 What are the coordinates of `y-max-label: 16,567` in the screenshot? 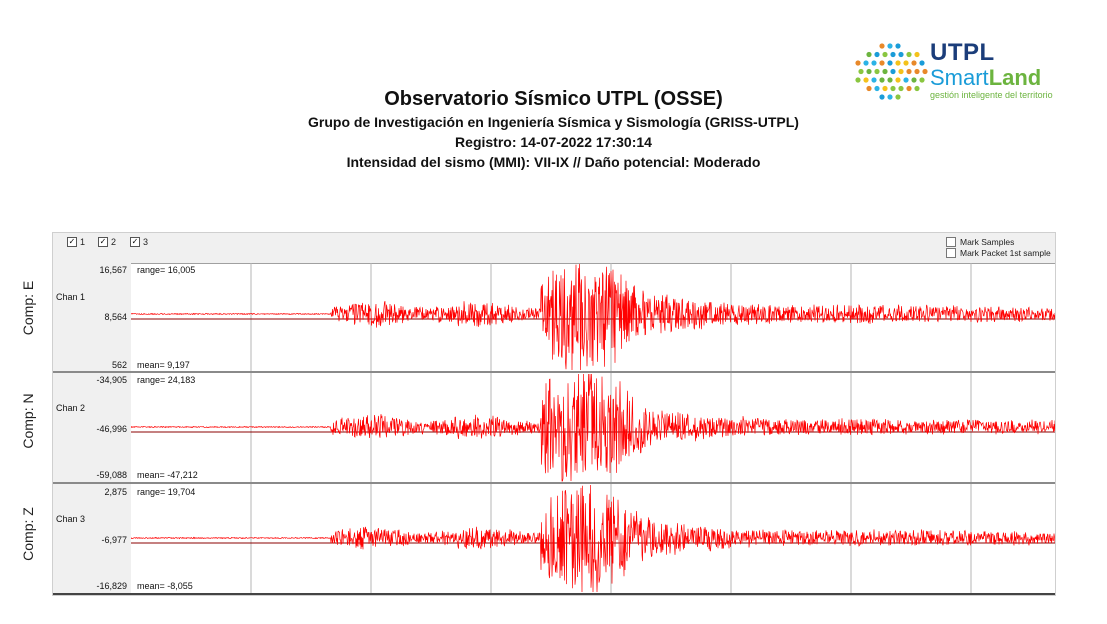 It's located at (113, 270).